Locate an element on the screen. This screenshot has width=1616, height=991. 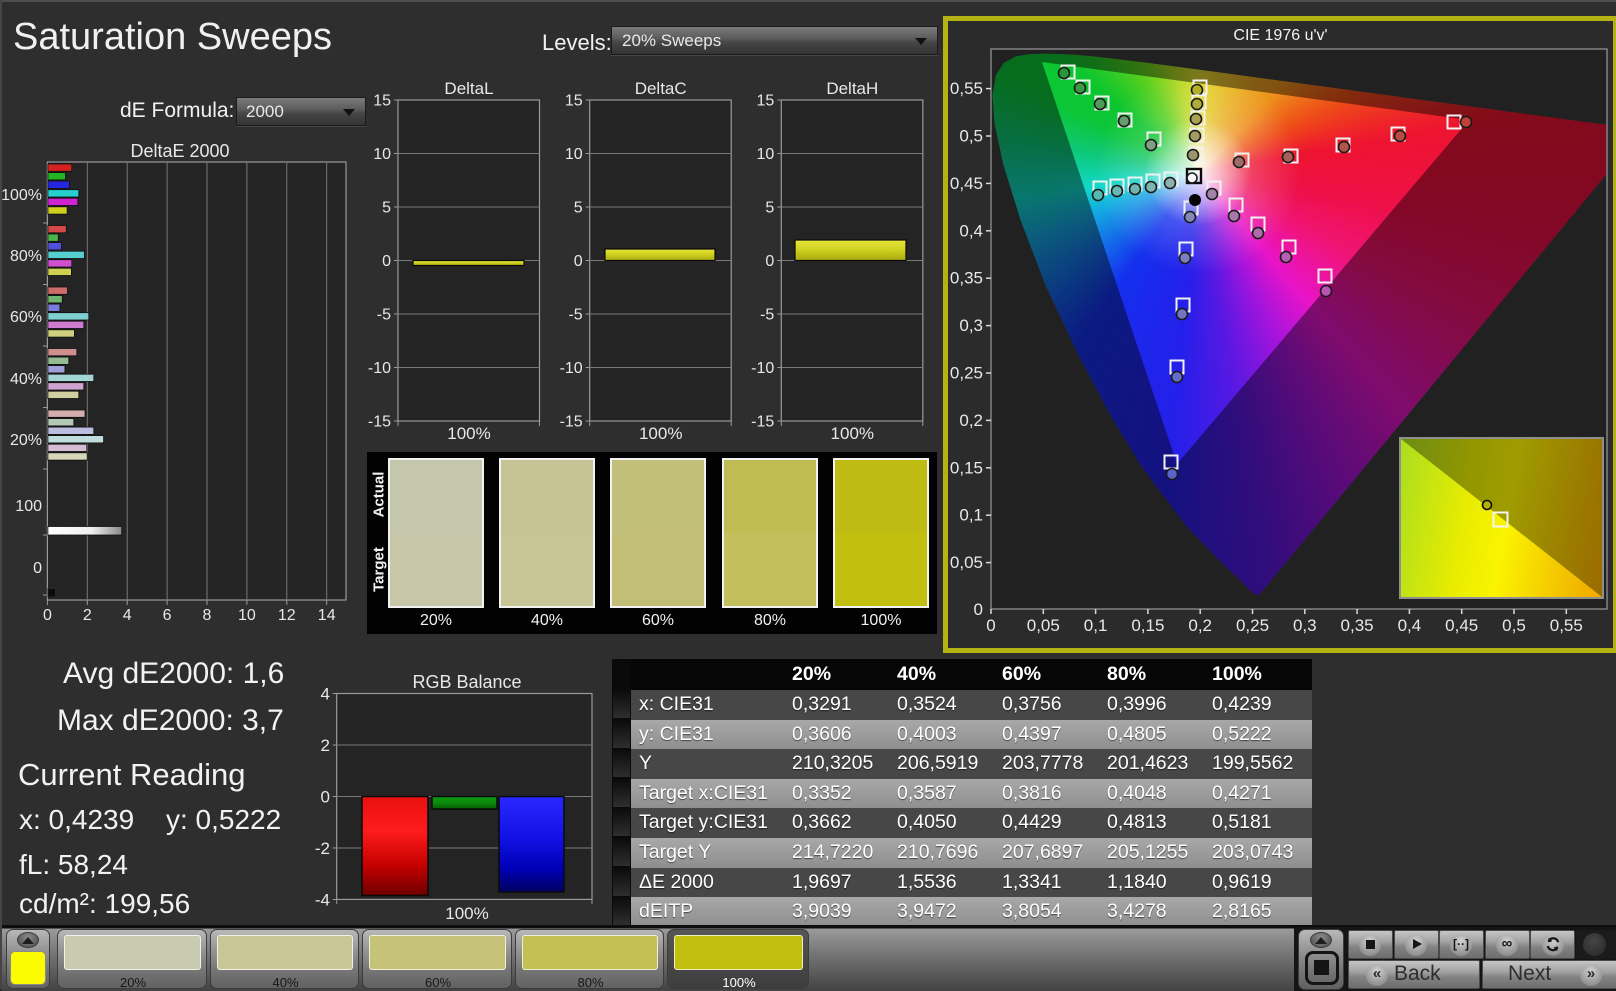
svg-text: 80% is located at coordinates (26, 256).